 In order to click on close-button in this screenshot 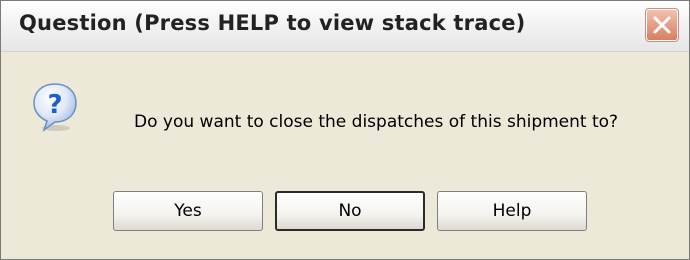, I will do `click(662, 25)`.